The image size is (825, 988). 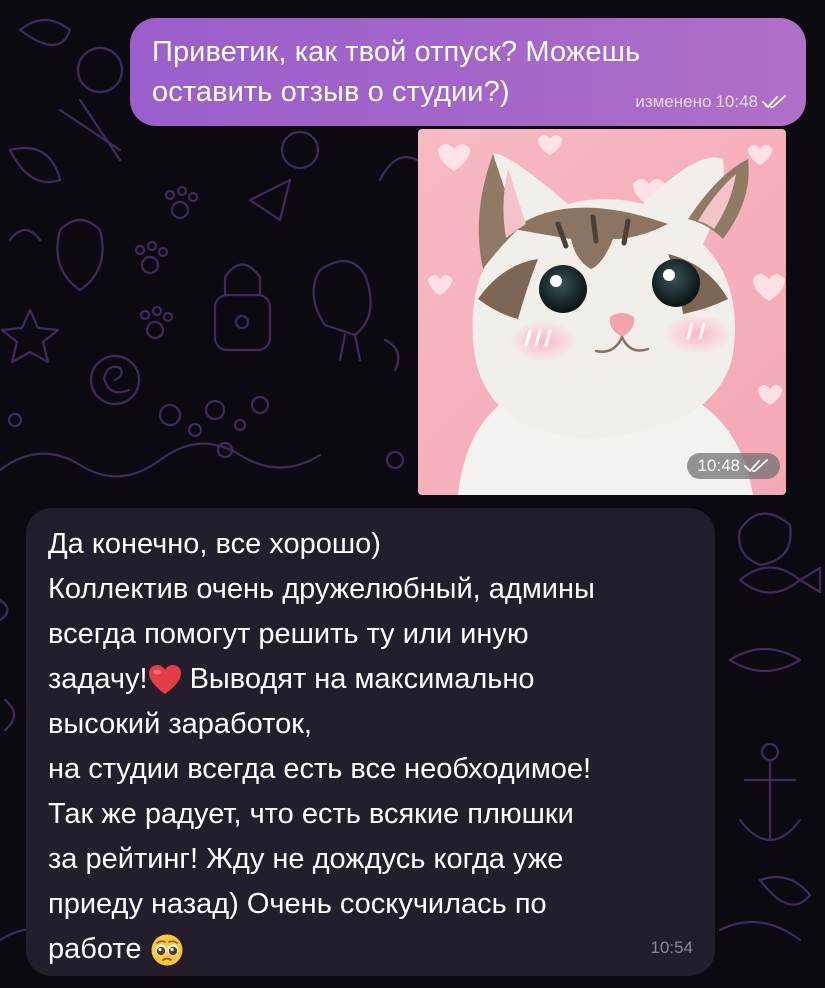 What do you see at coordinates (98, 679) in the screenshot?
I see `incoming-message-text-fragment: задачу!` at bounding box center [98, 679].